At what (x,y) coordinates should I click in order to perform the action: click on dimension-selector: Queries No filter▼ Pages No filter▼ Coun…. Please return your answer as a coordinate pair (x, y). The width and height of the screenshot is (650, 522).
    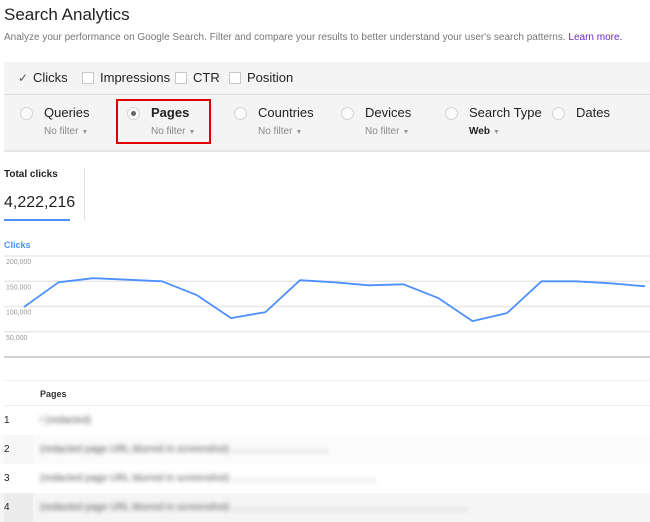
    Looking at the image, I should click on (327, 122).